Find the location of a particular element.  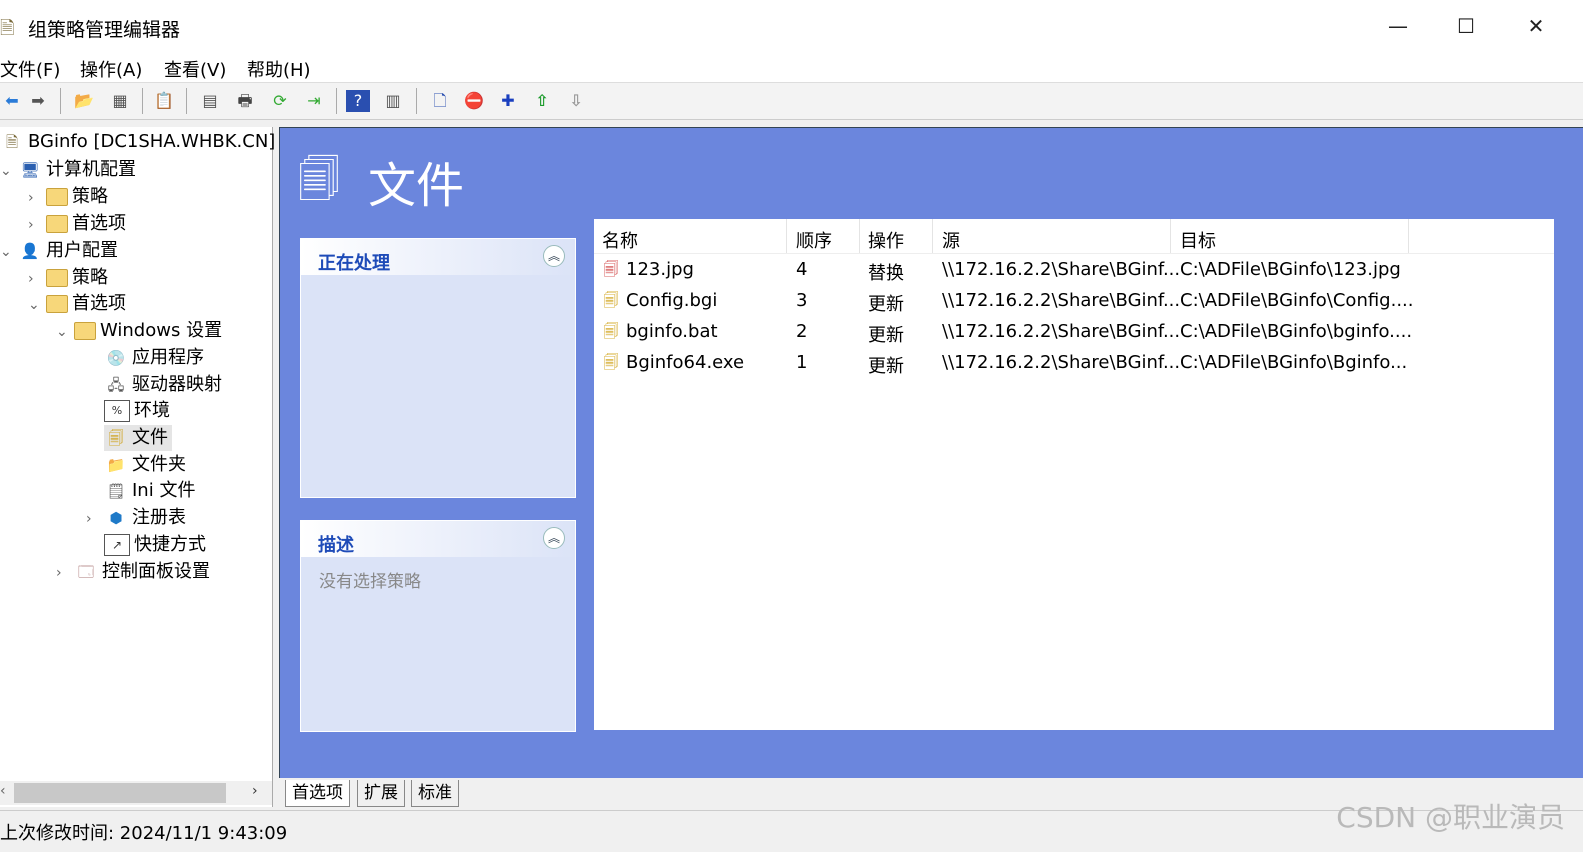

list-header: 名称 顺序 操作 源 目标 is located at coordinates (1074, 236).